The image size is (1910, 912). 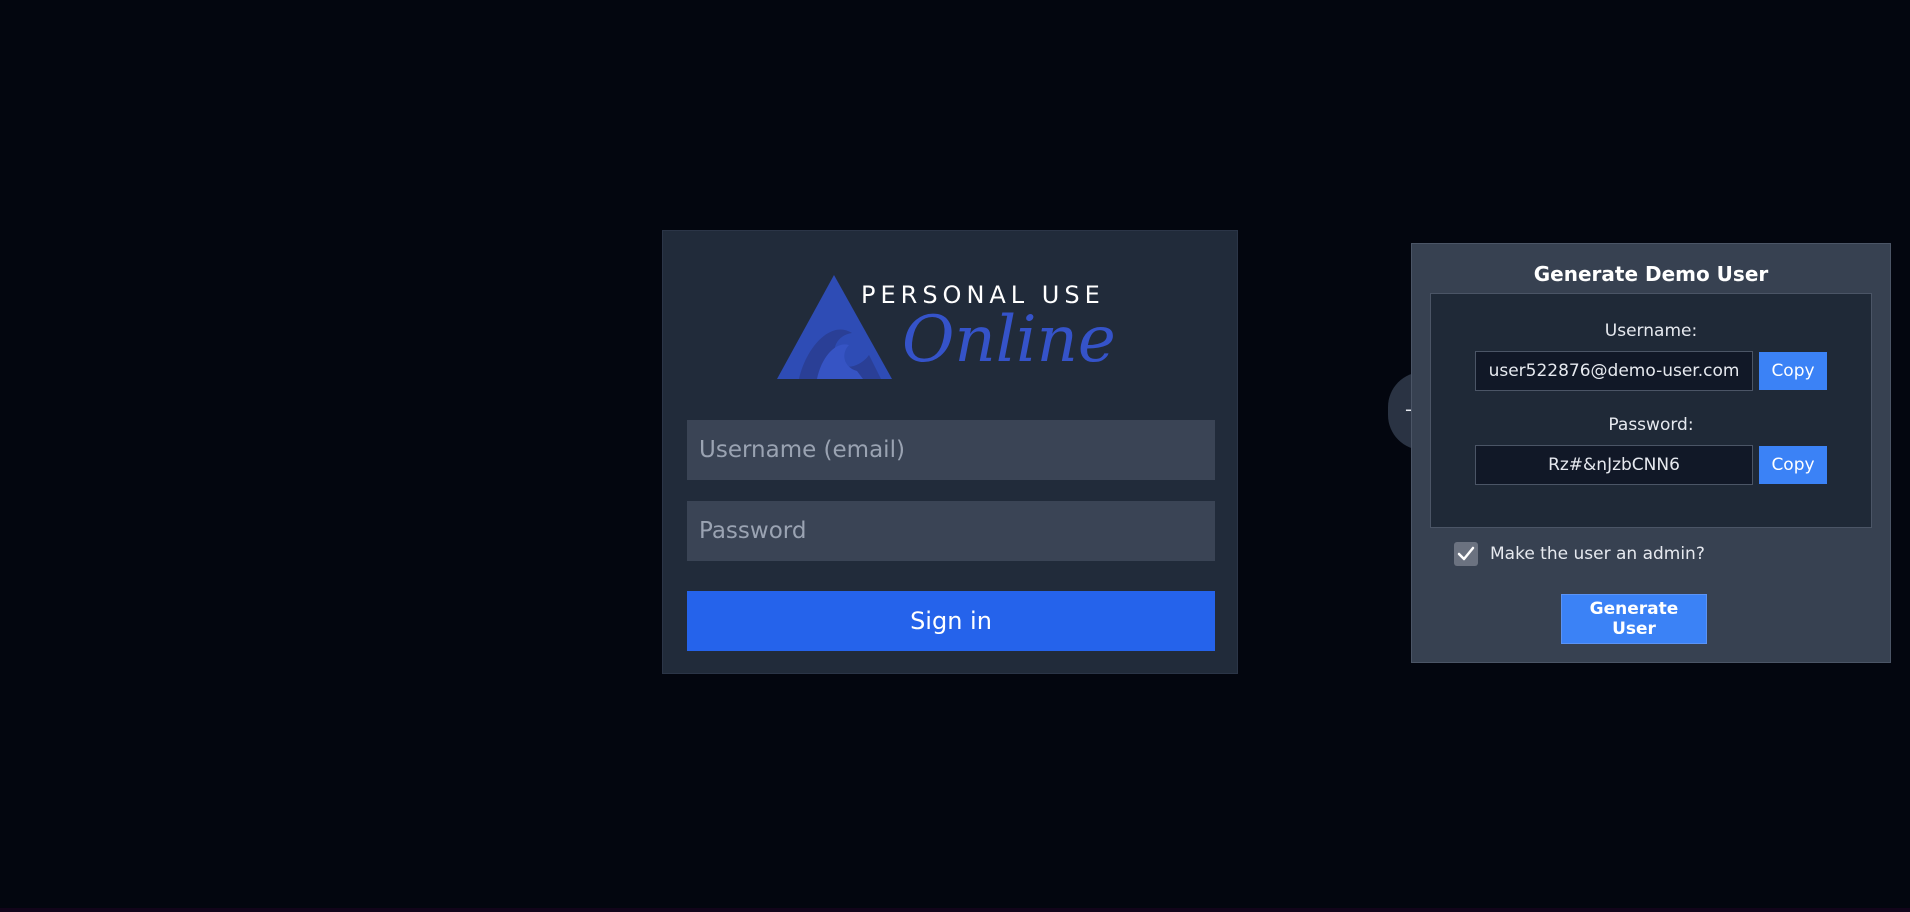 What do you see at coordinates (1793, 371) in the screenshot?
I see `copy-username-button: Copy` at bounding box center [1793, 371].